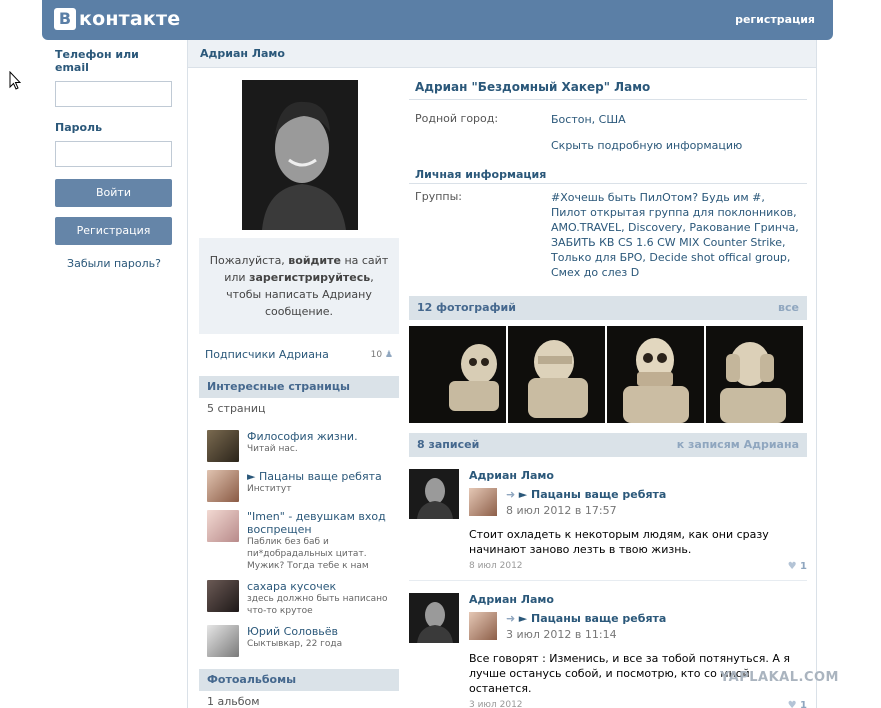 This screenshot has height=708, width=881. Describe the element at coordinates (586, 634) in the screenshot. I see `repost-date: 3 июл 2012 в 11:14` at that location.